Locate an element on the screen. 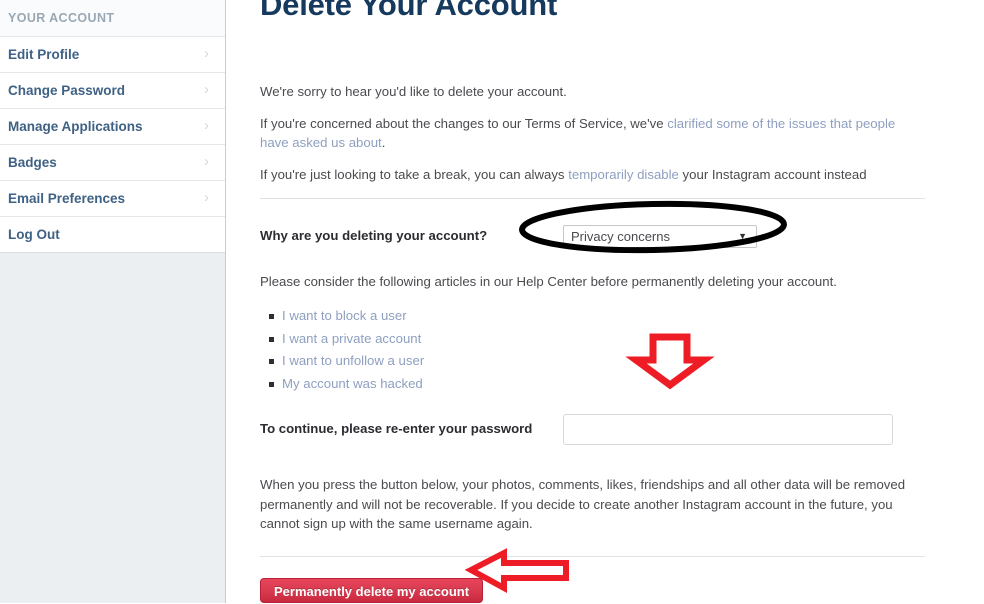 Image resolution: width=984 pixels, height=604 pixels. sidebar-item-label: Log Out is located at coordinates (34, 234).